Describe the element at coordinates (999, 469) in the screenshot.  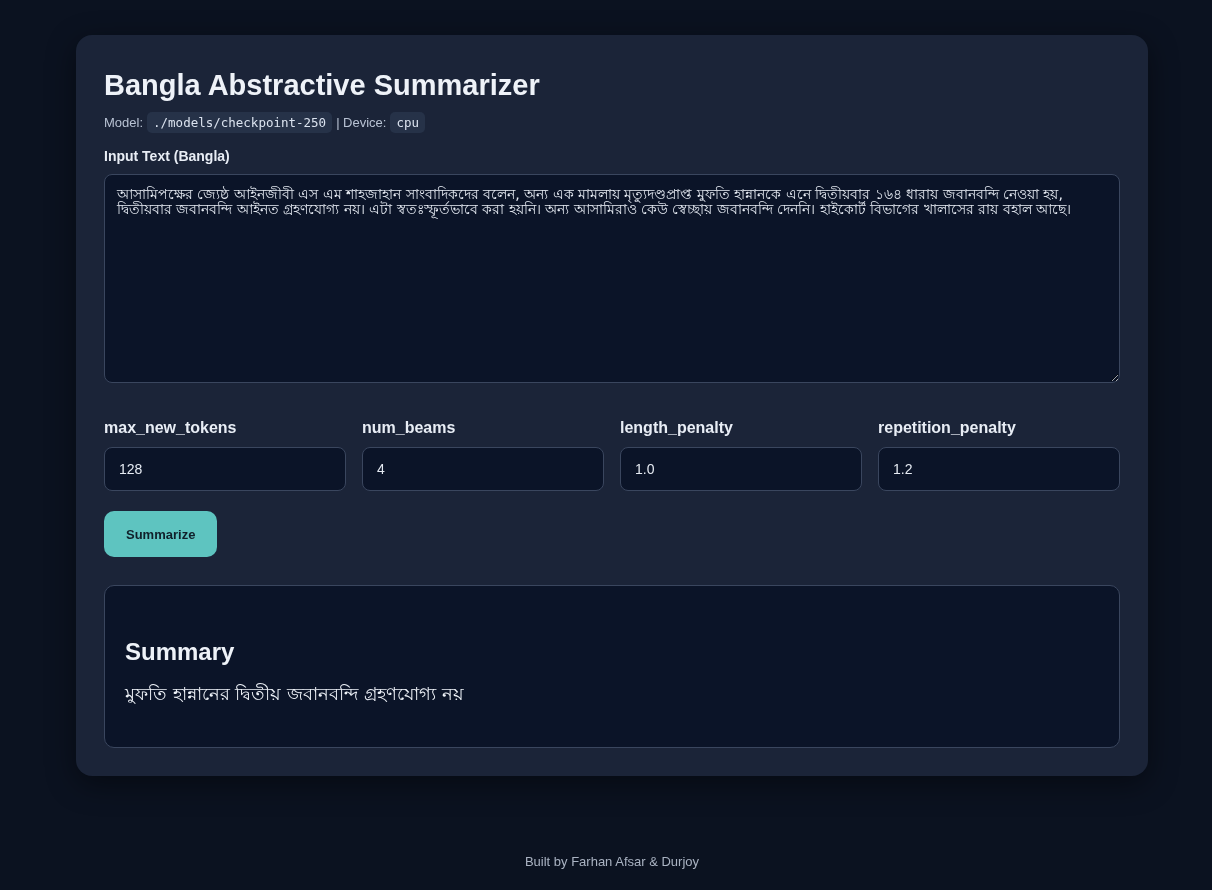
I see `param-input-field: 1.2` at that location.